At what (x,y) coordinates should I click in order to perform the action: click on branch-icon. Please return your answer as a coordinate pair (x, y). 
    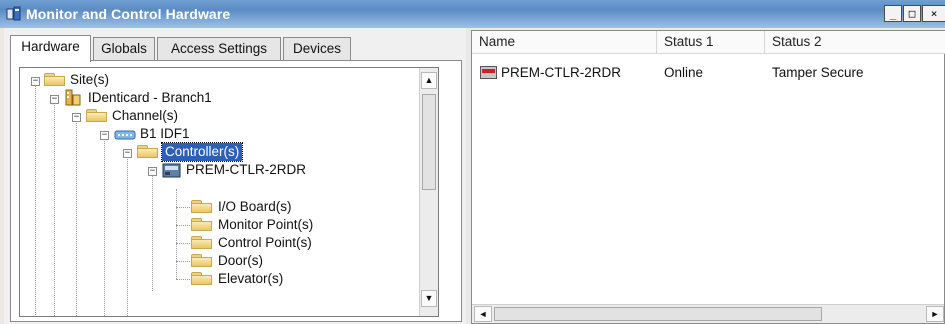
    Looking at the image, I should click on (73, 97).